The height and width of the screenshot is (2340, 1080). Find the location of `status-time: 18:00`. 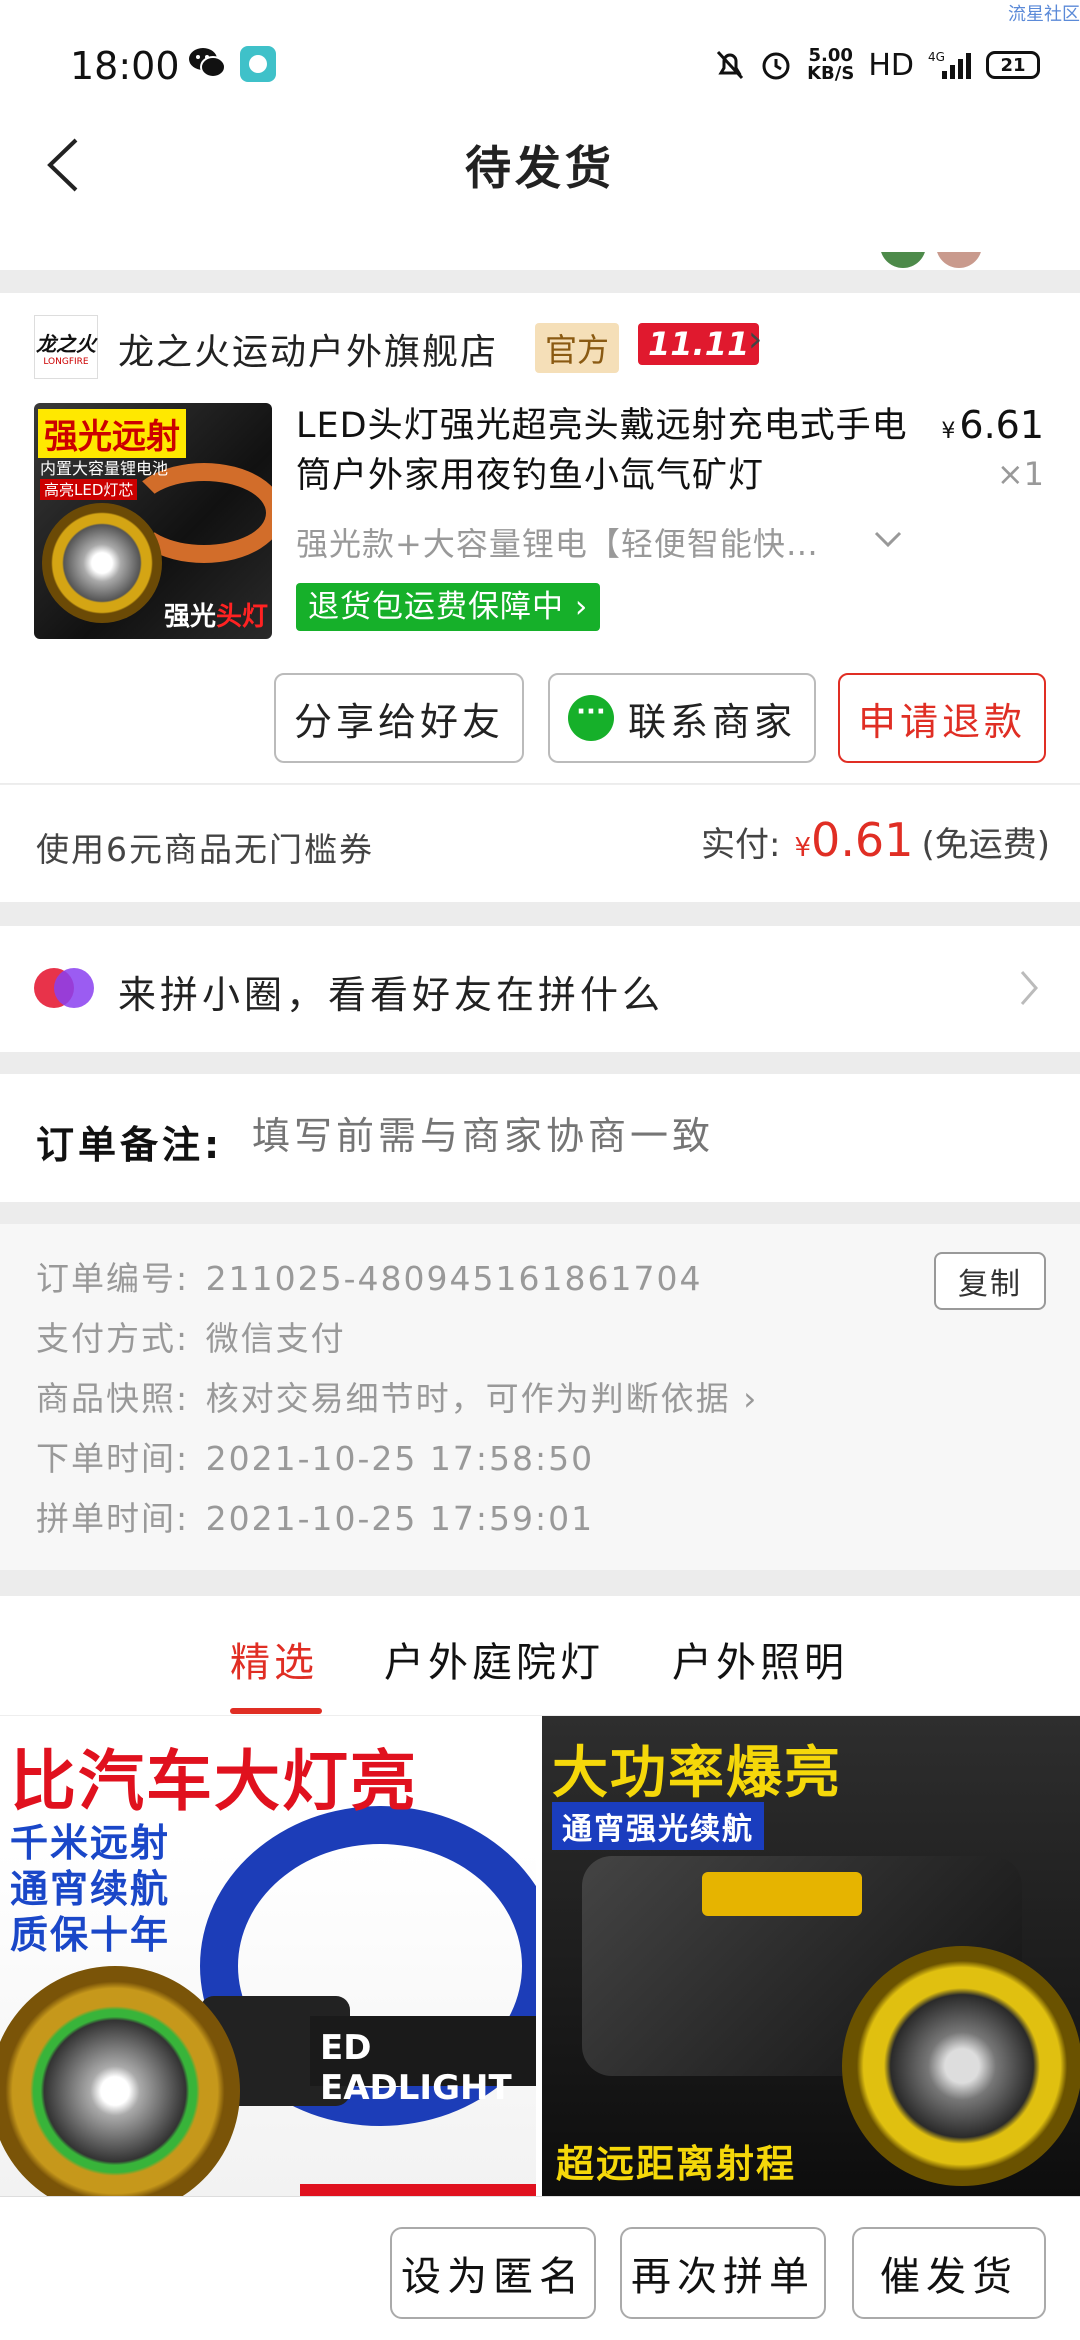

status-time: 18:00 is located at coordinates (125, 66).